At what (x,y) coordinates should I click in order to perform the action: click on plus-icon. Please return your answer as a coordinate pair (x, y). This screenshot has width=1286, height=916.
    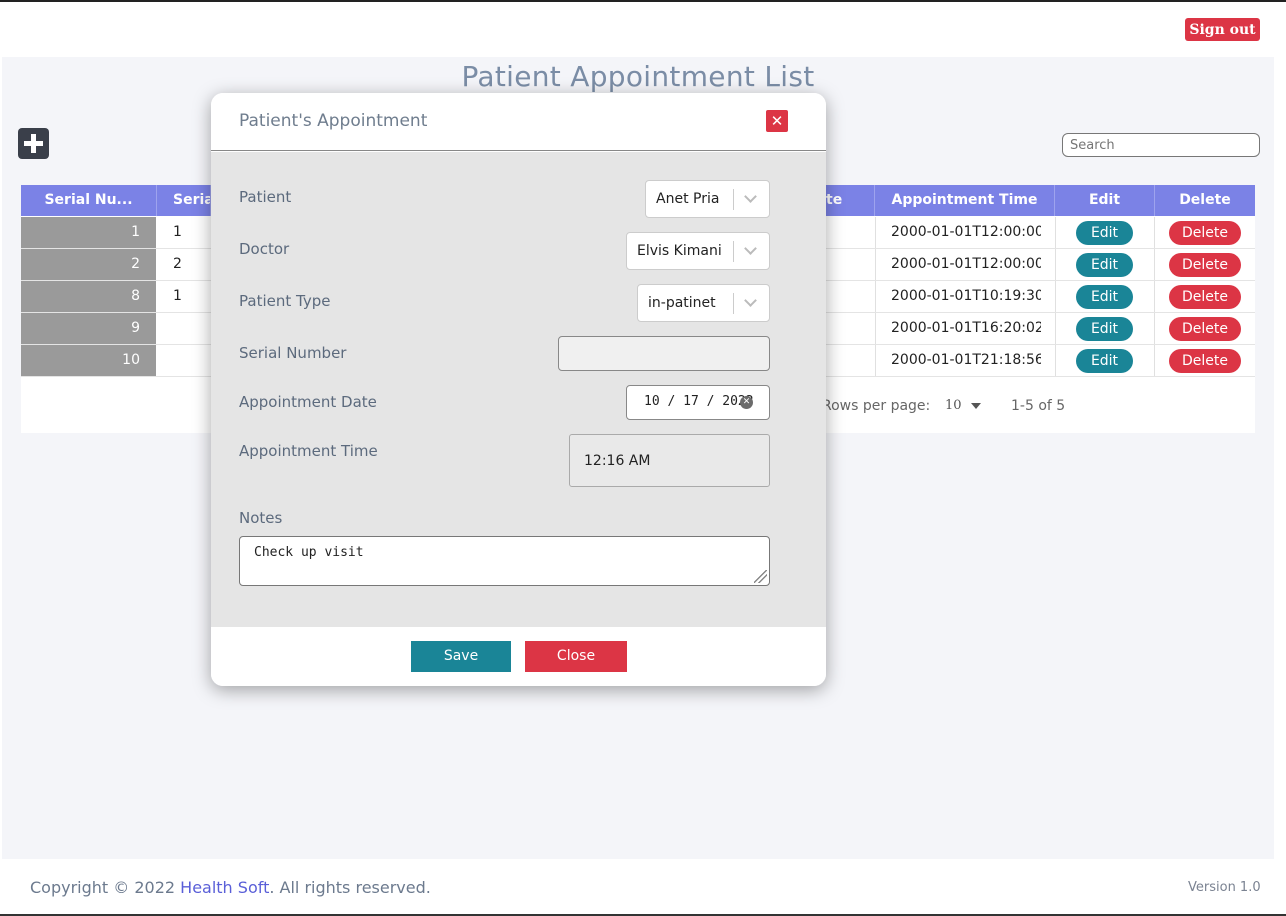
    Looking at the image, I should click on (33, 143).